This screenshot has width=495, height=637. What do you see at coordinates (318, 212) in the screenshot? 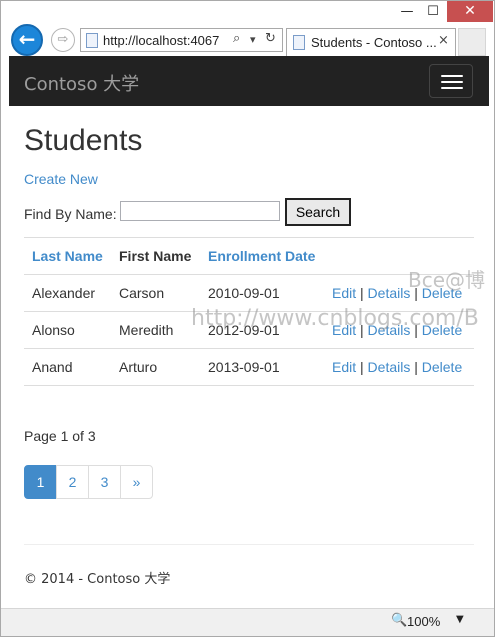
I see `search-button: Search` at bounding box center [318, 212].